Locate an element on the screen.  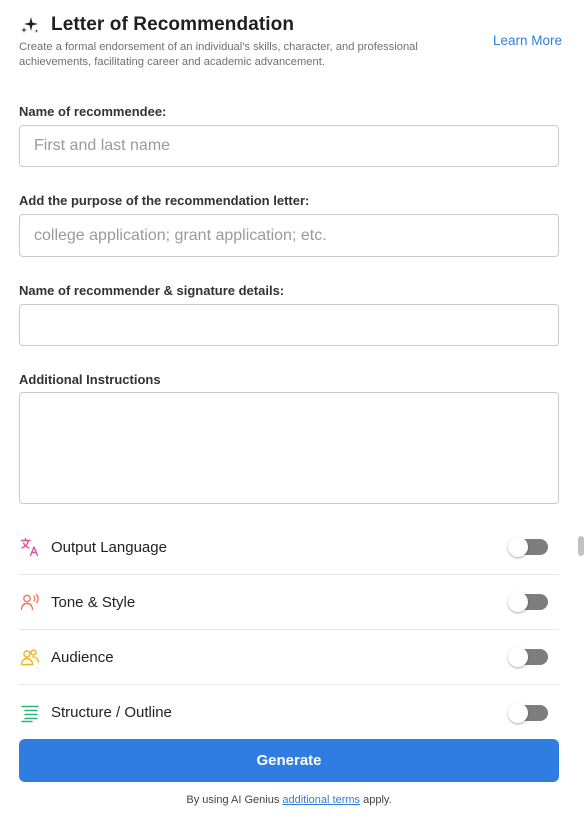
speaking-person-icon is located at coordinates (30, 602).